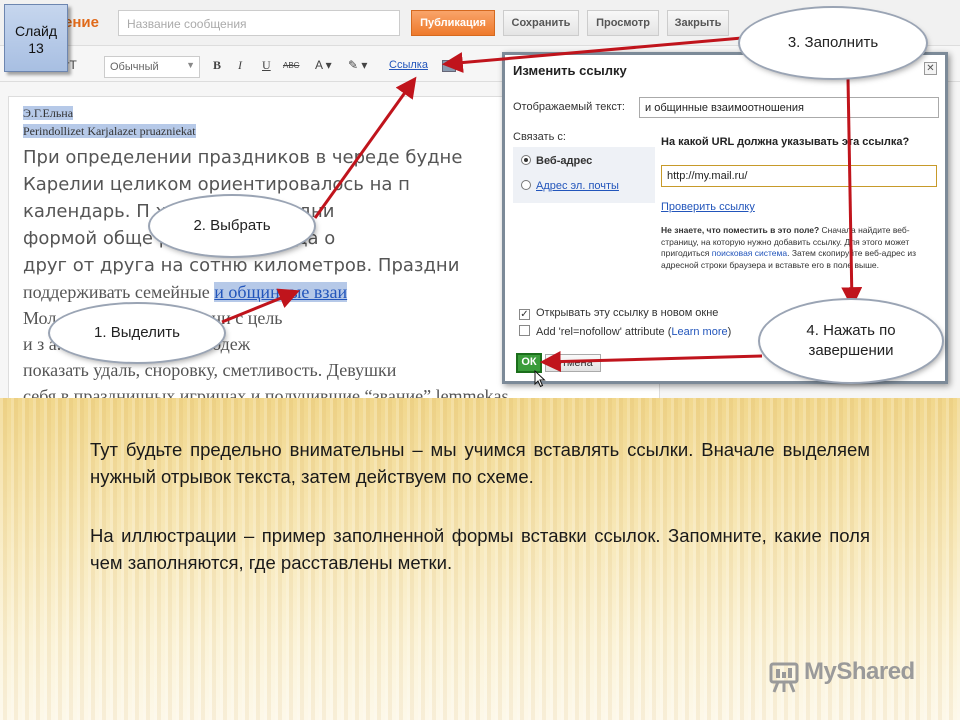 This screenshot has width=960, height=720. What do you see at coordinates (851, 330) in the screenshot?
I see `callout-step4-line1: 4. Нажать по` at bounding box center [851, 330].